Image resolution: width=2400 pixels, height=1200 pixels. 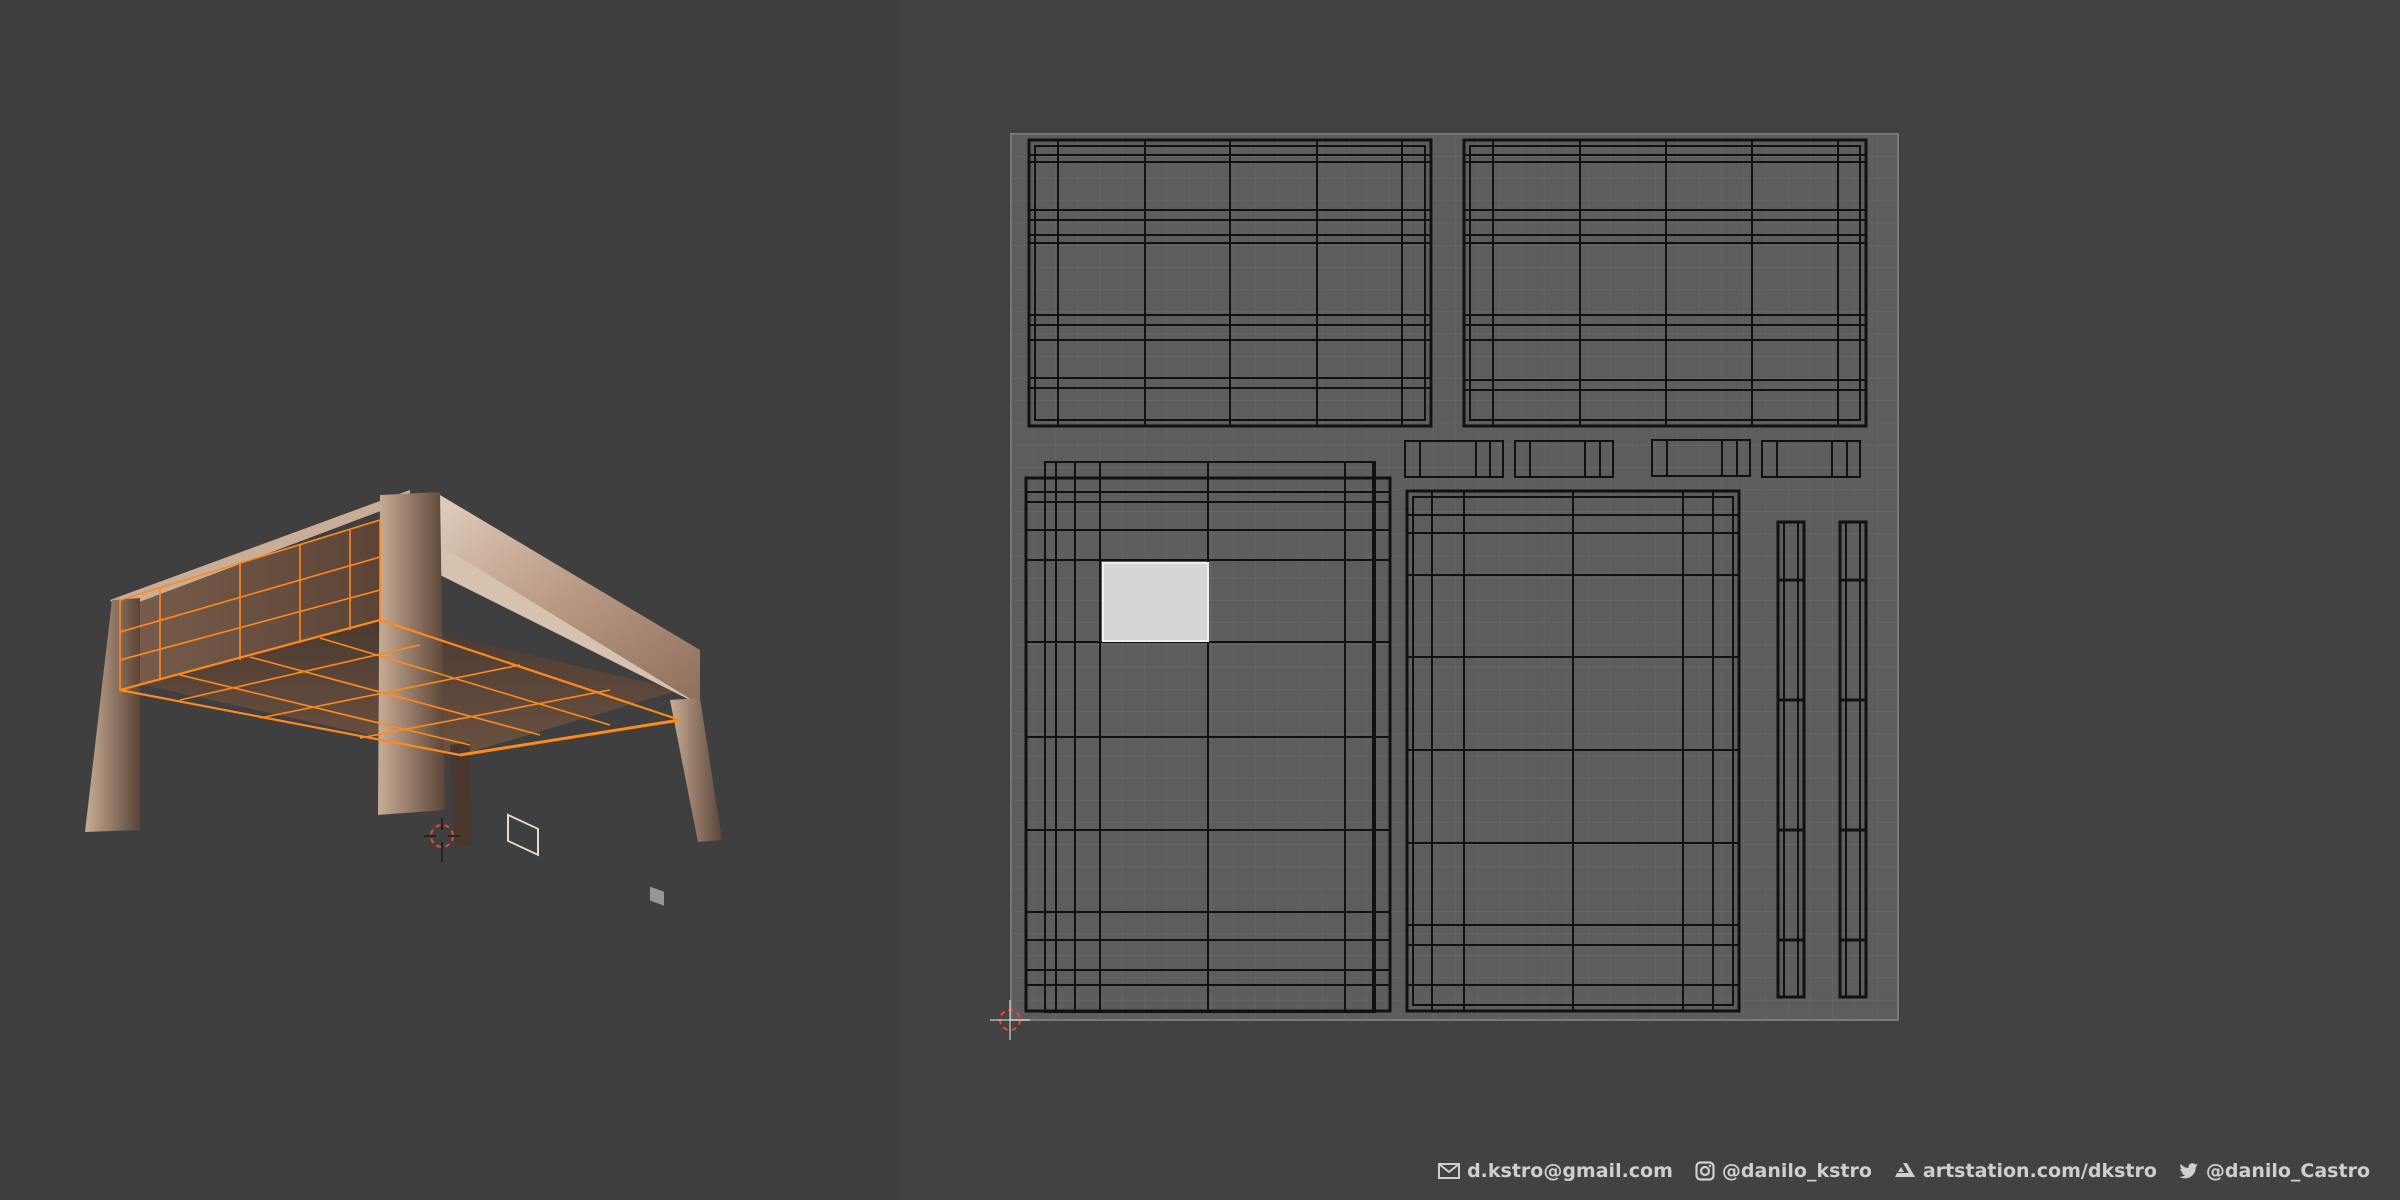 I want to click on instagram-contact: @danilo_kstro, so click(x=1783, y=1171).